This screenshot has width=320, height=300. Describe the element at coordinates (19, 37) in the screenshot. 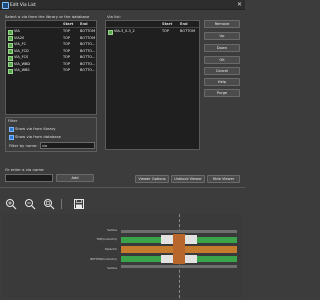

I see `library-row-name: VIA20` at that location.